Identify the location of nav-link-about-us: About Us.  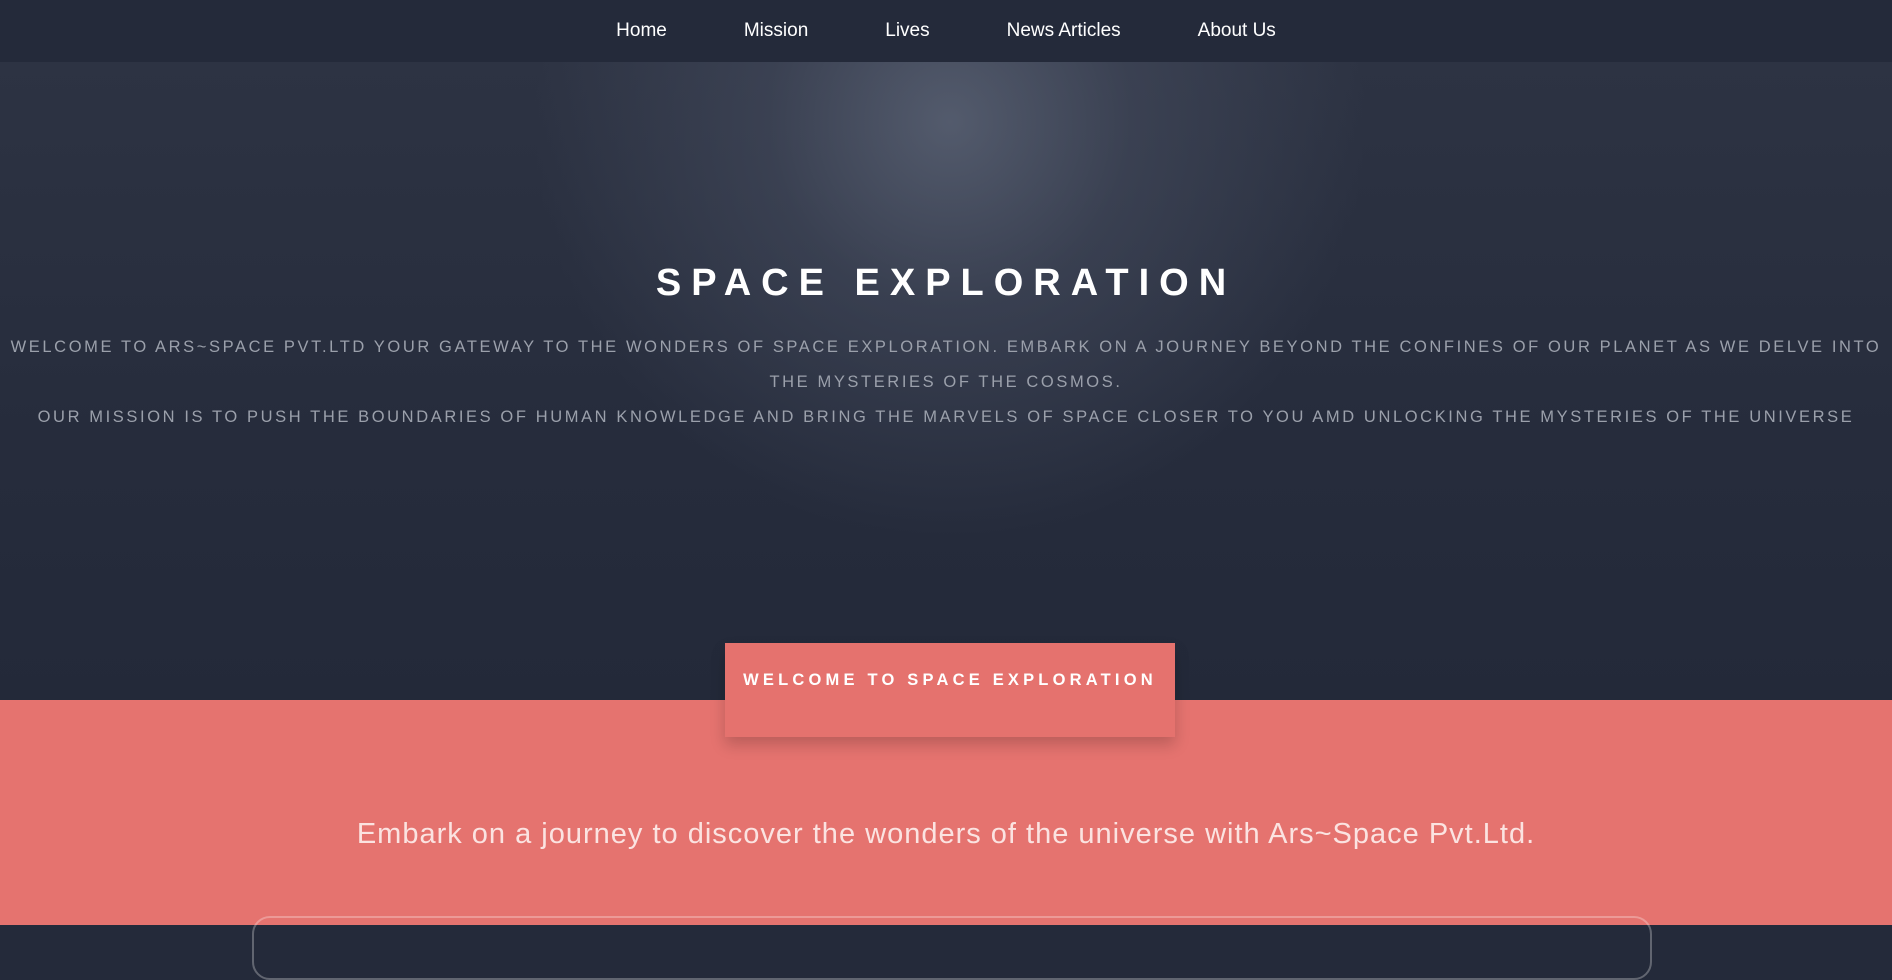
(1236, 31).